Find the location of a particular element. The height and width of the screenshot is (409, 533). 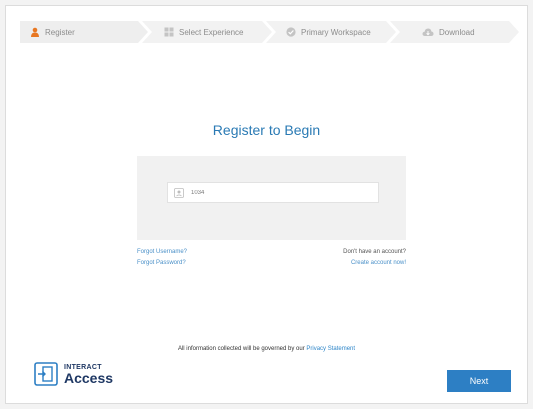

step-download: Download is located at coordinates (454, 32).